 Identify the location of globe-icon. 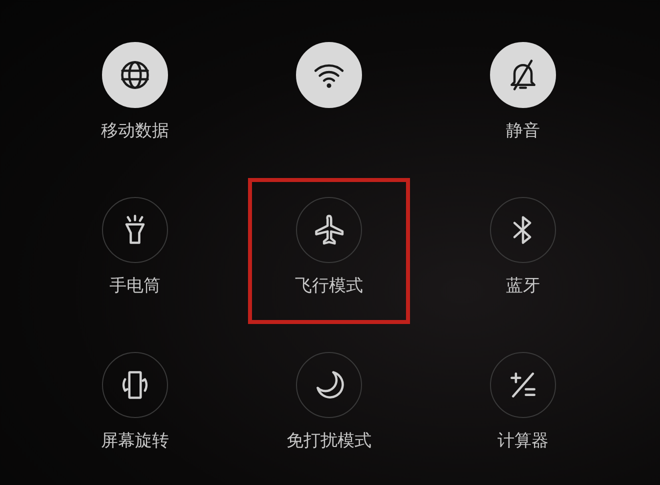
(135, 75).